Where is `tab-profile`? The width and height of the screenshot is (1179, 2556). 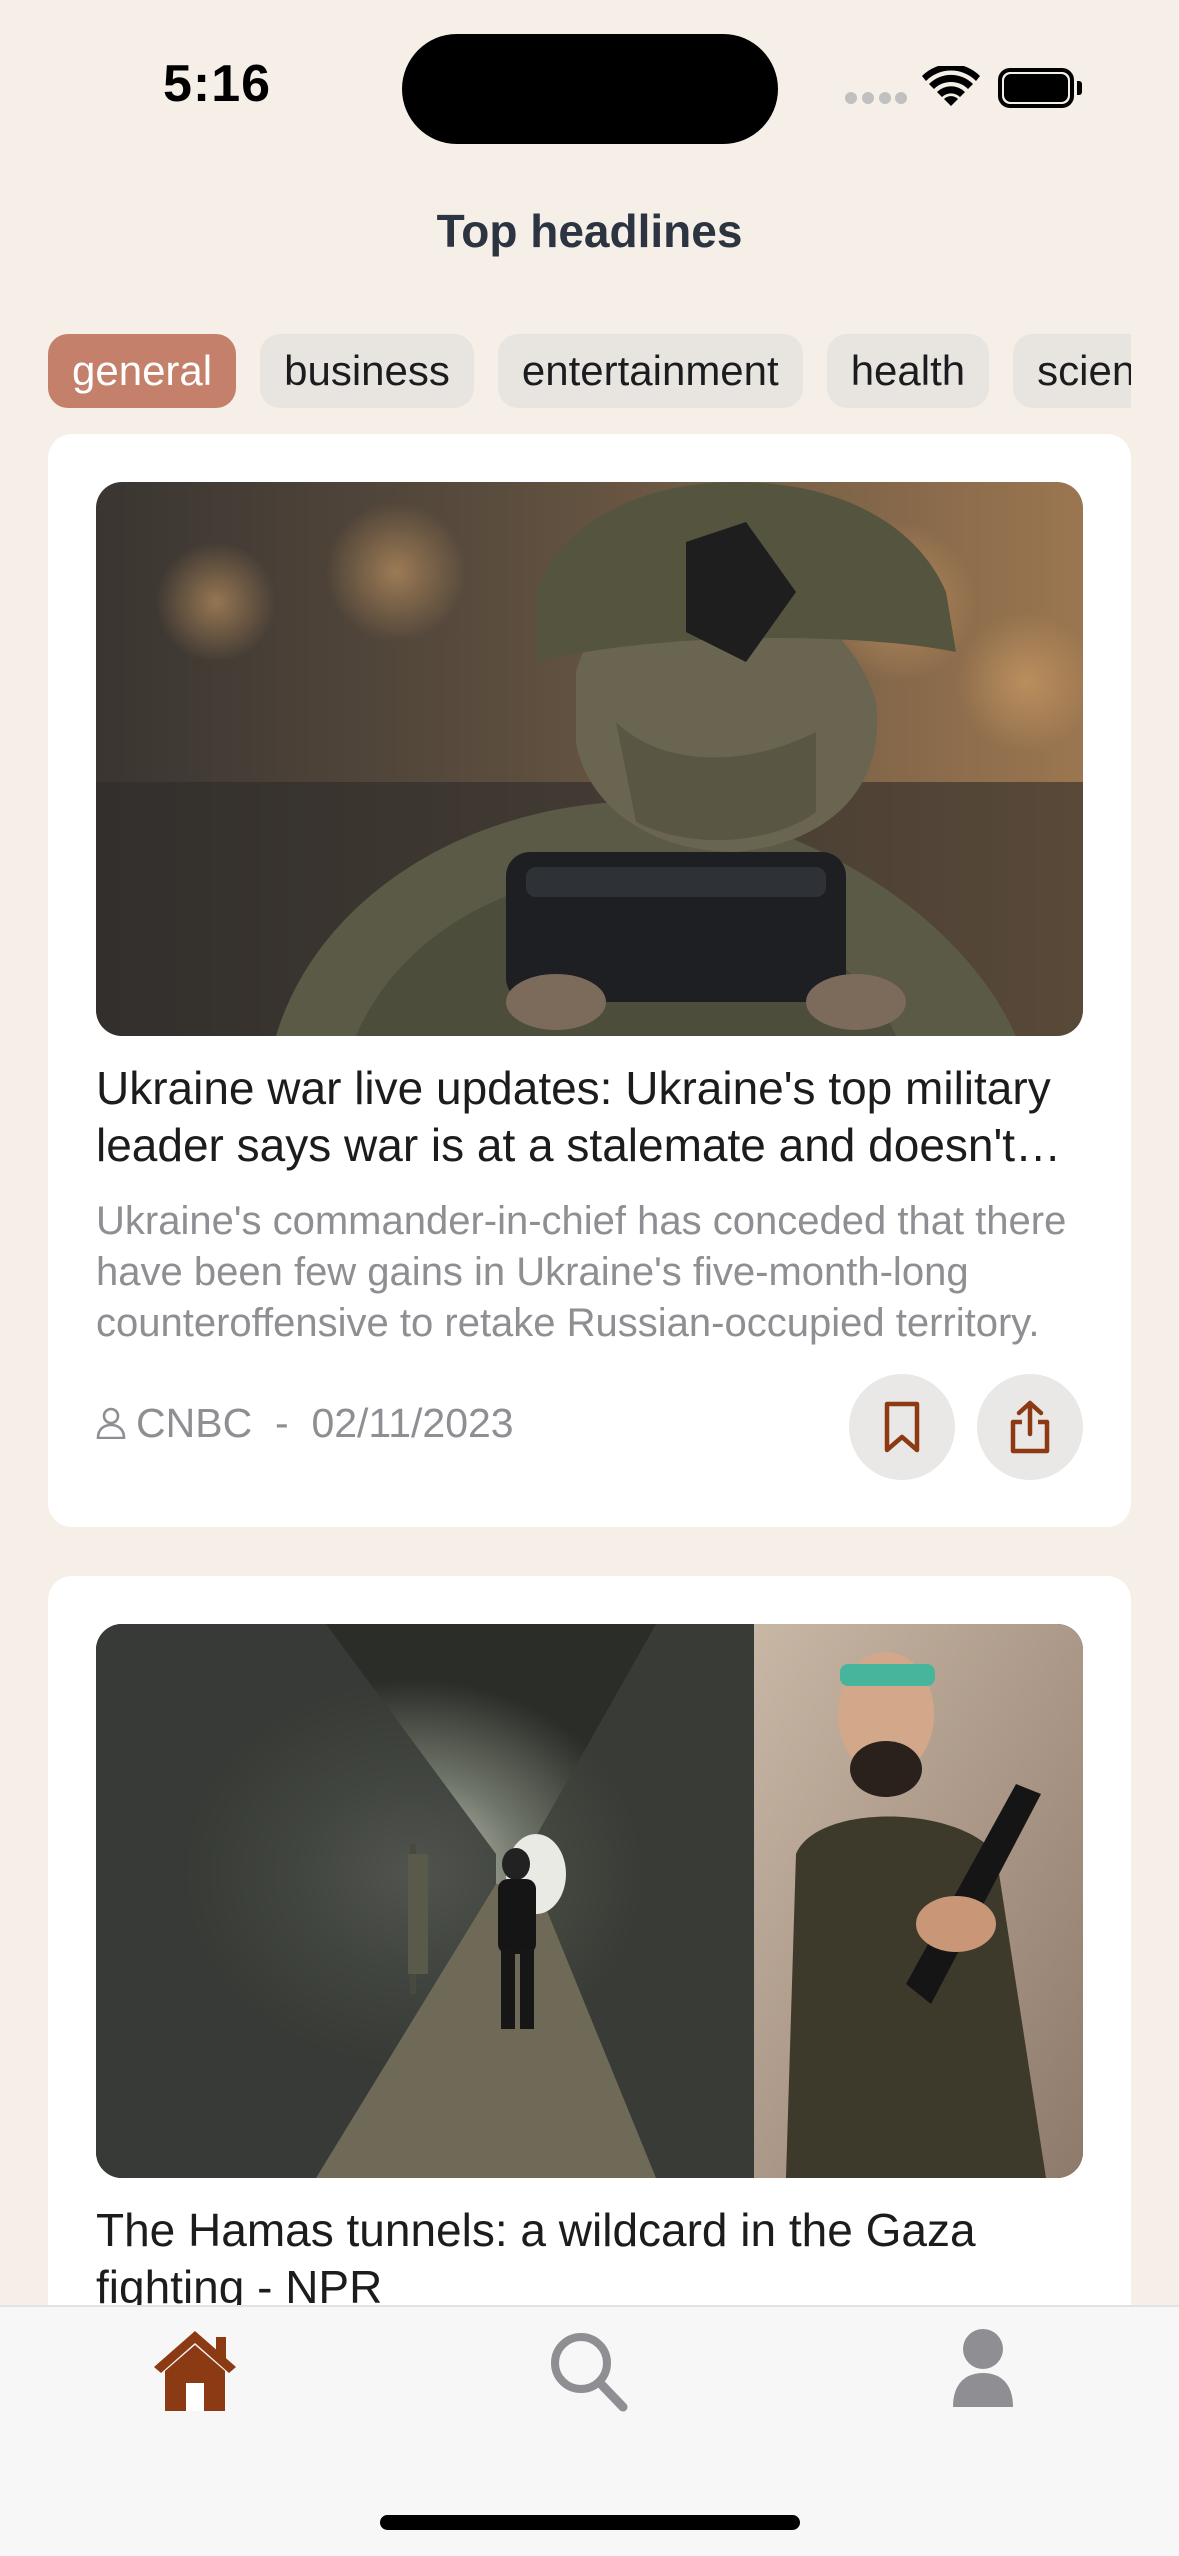 tab-profile is located at coordinates (983, 2370).